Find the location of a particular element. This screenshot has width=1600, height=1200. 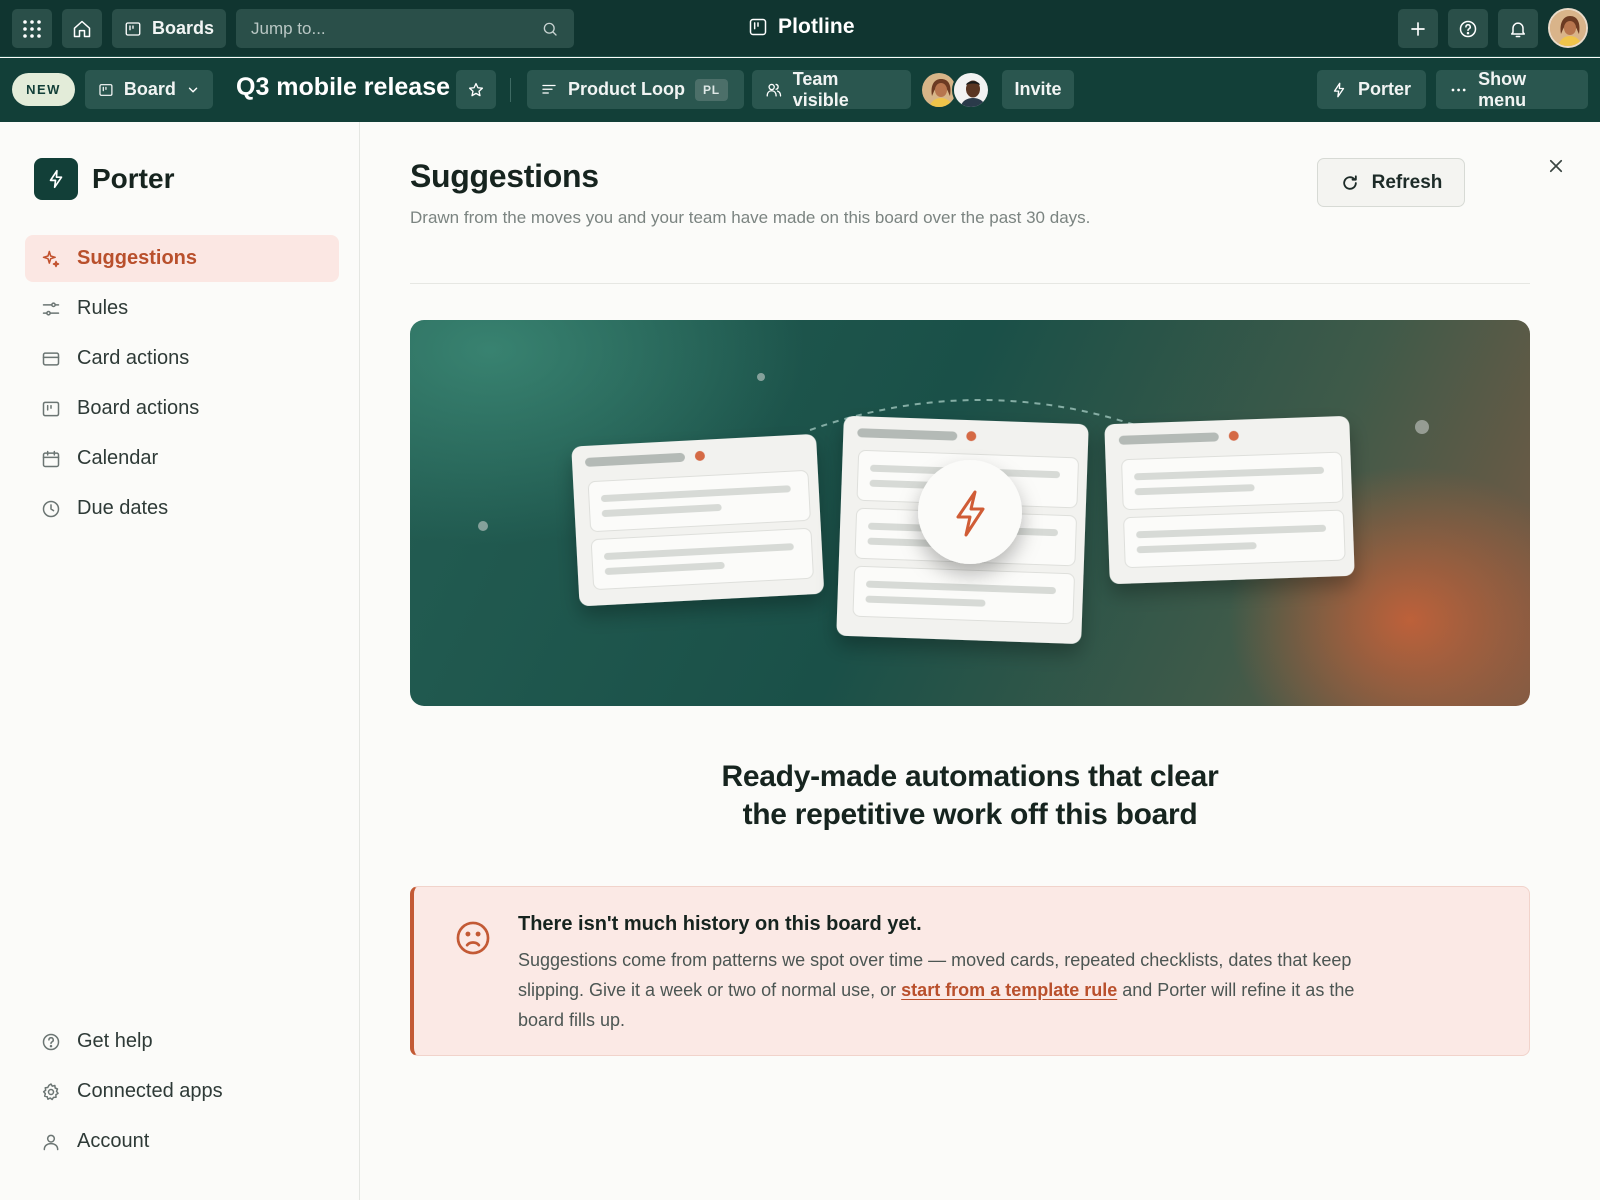

automation-cards-illustration is located at coordinates (953, 508).